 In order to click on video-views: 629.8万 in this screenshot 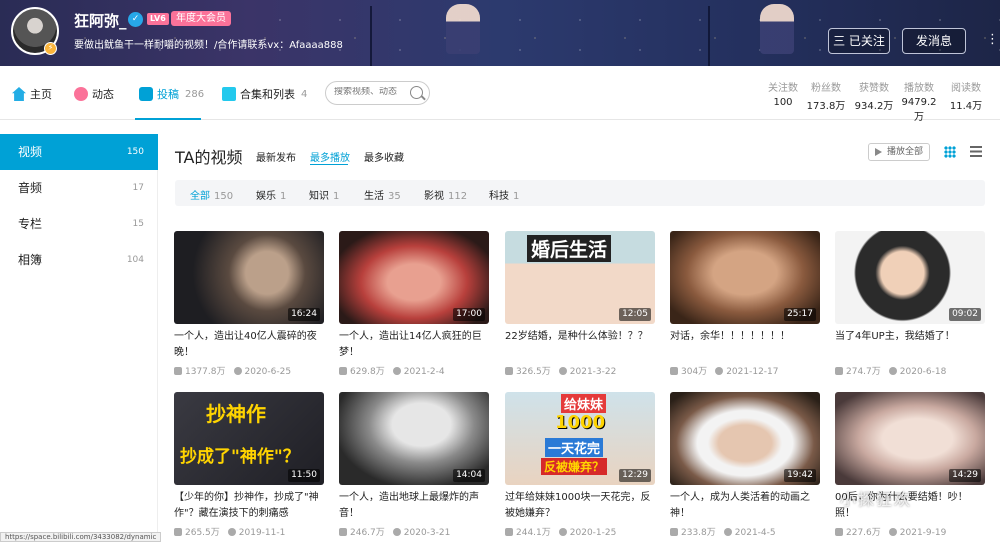, I will do `click(367, 372)`.